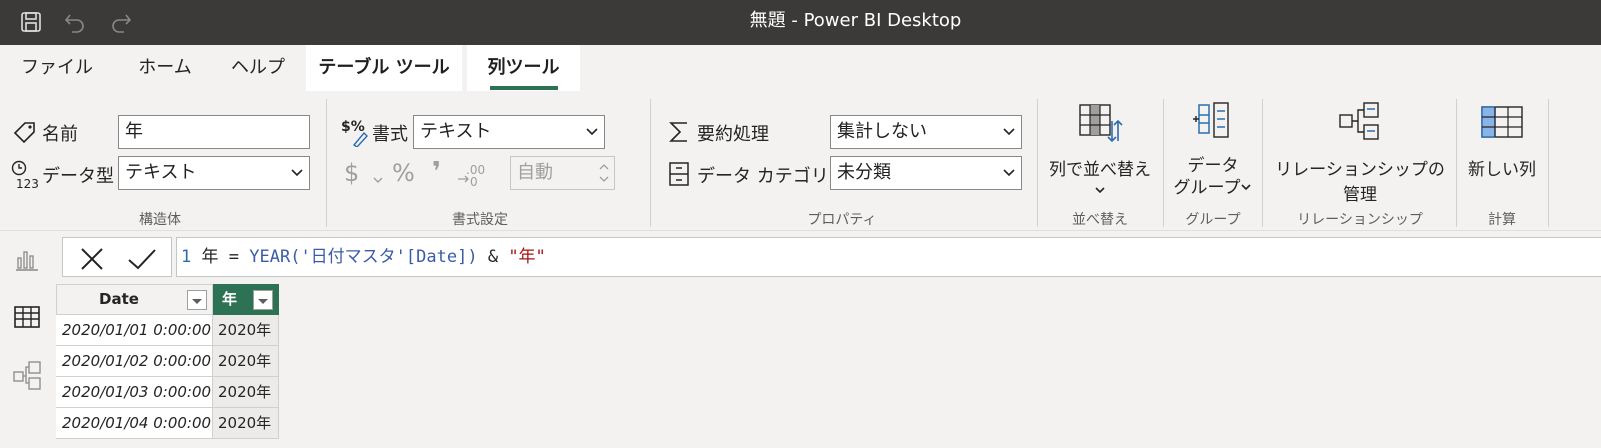 This screenshot has width=1601, height=448. Describe the element at coordinates (390, 134) in the screenshot. I see `format-label: 書式` at that location.